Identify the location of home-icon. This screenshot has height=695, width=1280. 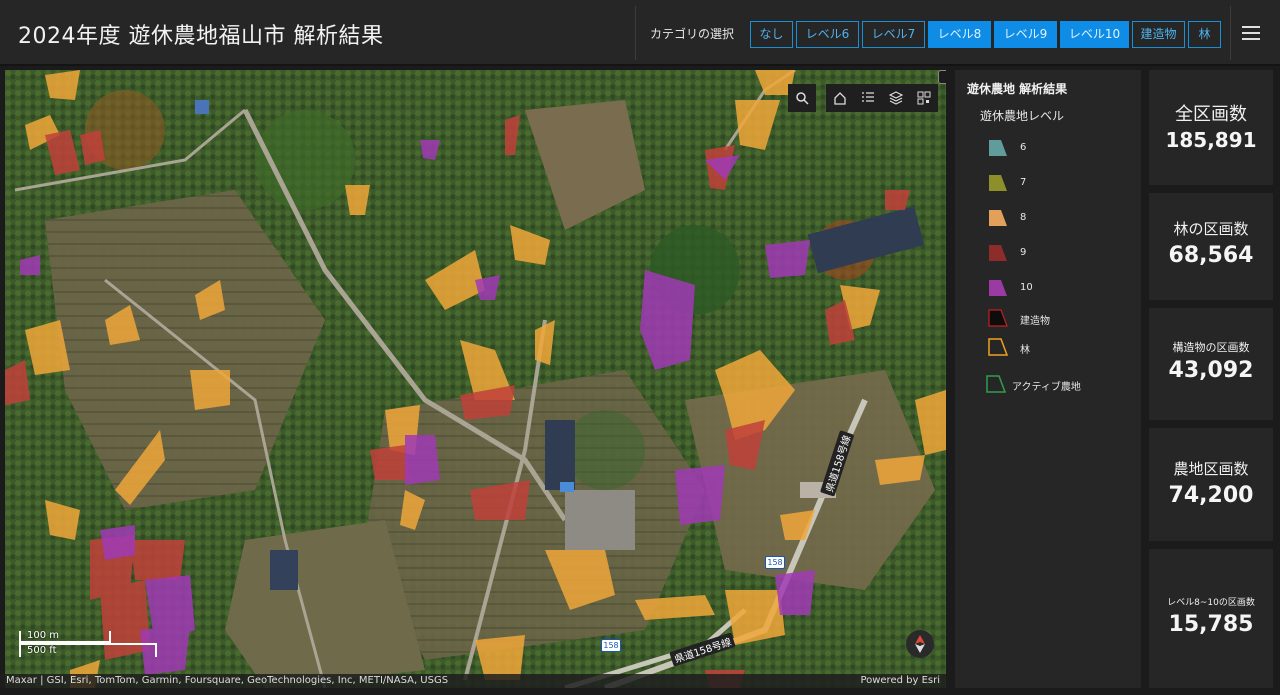
(840, 98).